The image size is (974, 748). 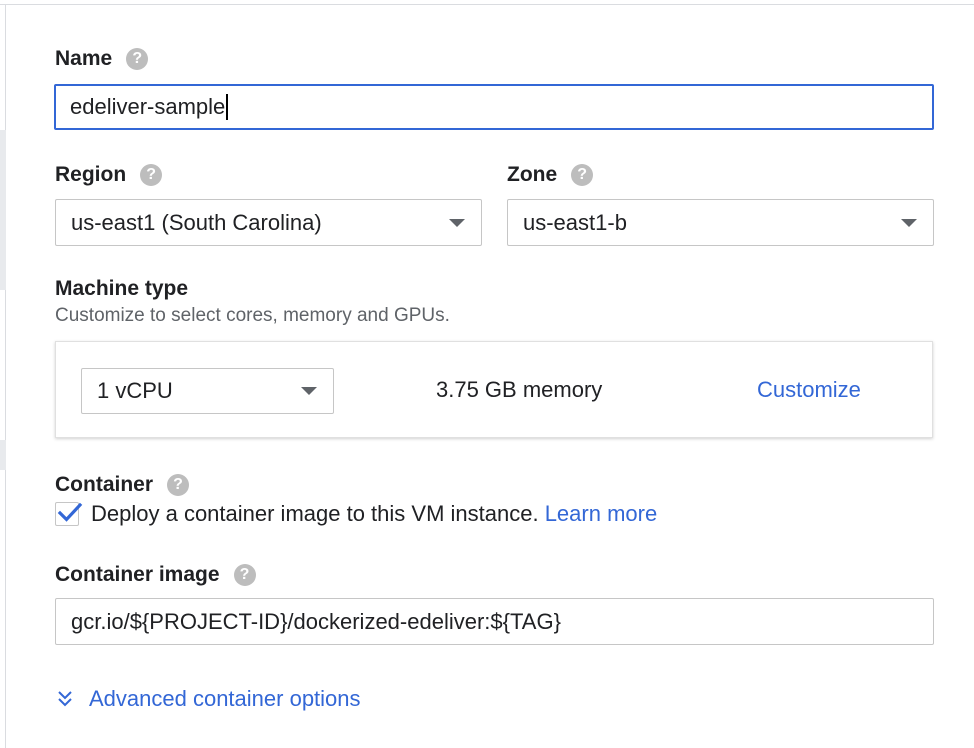 What do you see at coordinates (487, 4) in the screenshot?
I see `top-divider` at bounding box center [487, 4].